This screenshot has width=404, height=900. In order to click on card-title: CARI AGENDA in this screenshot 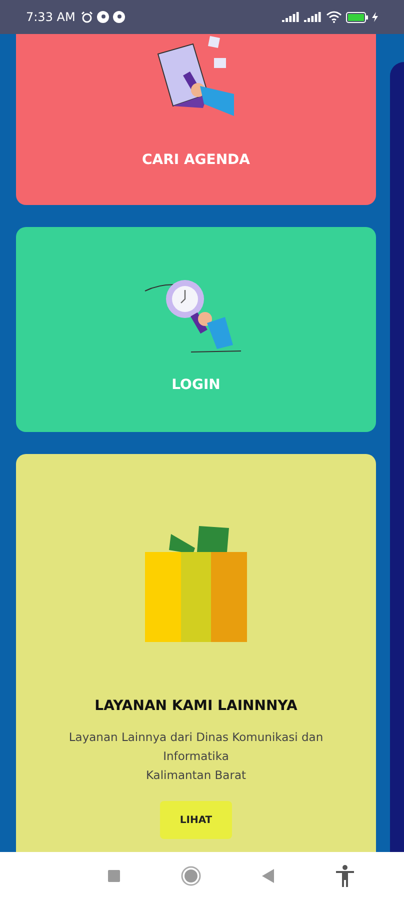, I will do `click(196, 160)`.